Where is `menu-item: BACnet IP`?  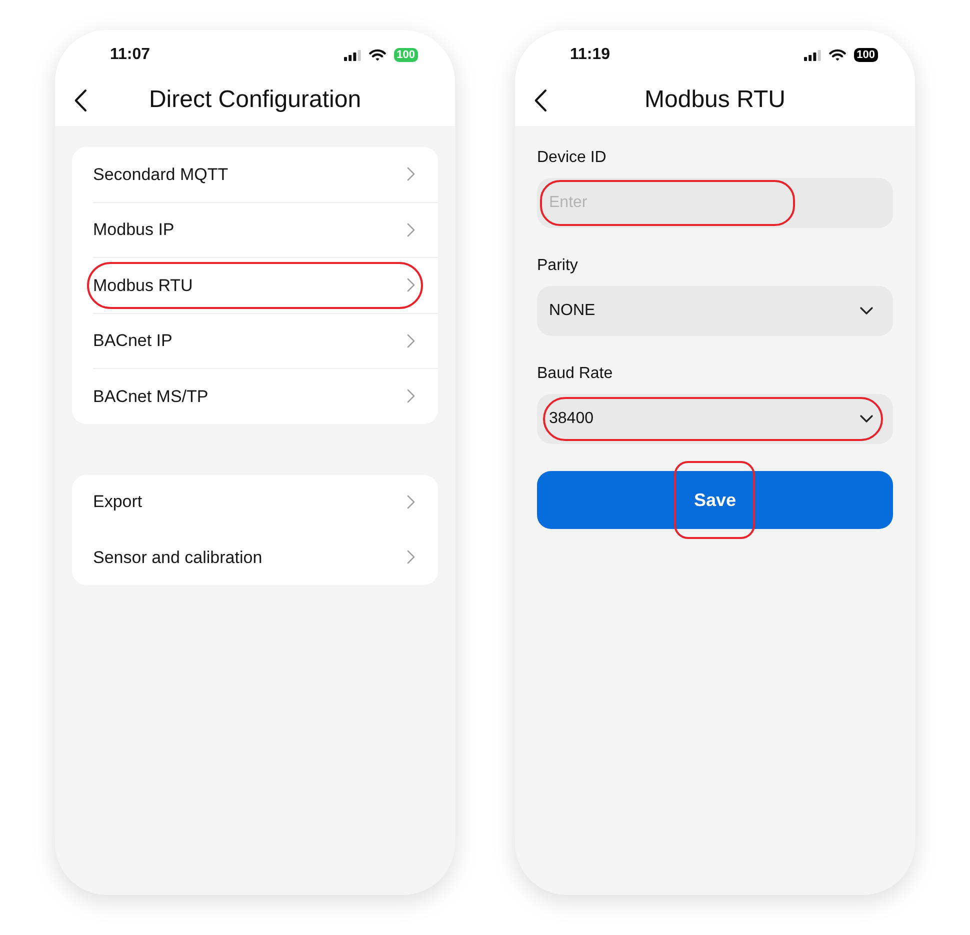 menu-item: BACnet IP is located at coordinates (255, 341).